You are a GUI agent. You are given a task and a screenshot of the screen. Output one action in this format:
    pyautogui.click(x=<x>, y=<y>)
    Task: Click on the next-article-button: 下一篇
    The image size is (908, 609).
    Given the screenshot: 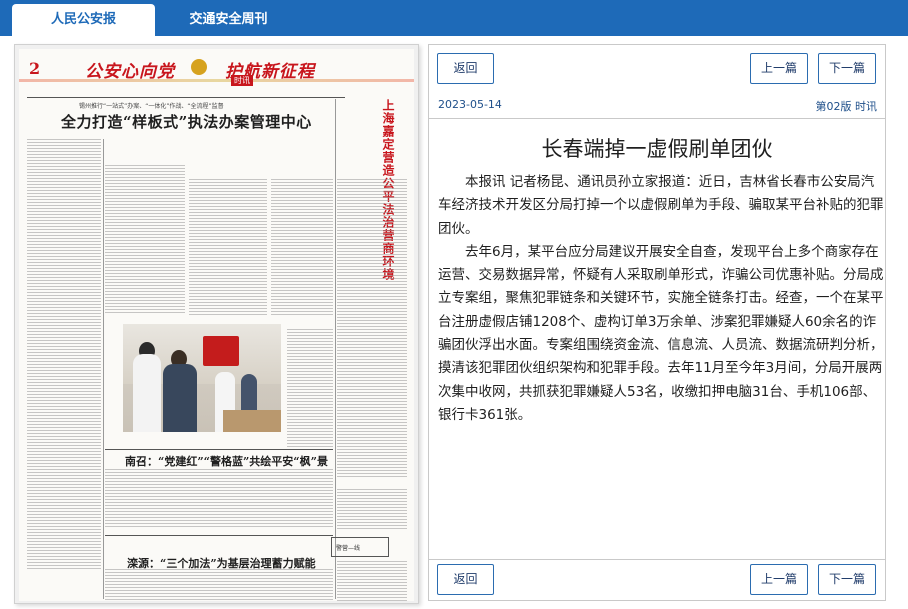 What is the action you would take?
    pyautogui.click(x=847, y=68)
    